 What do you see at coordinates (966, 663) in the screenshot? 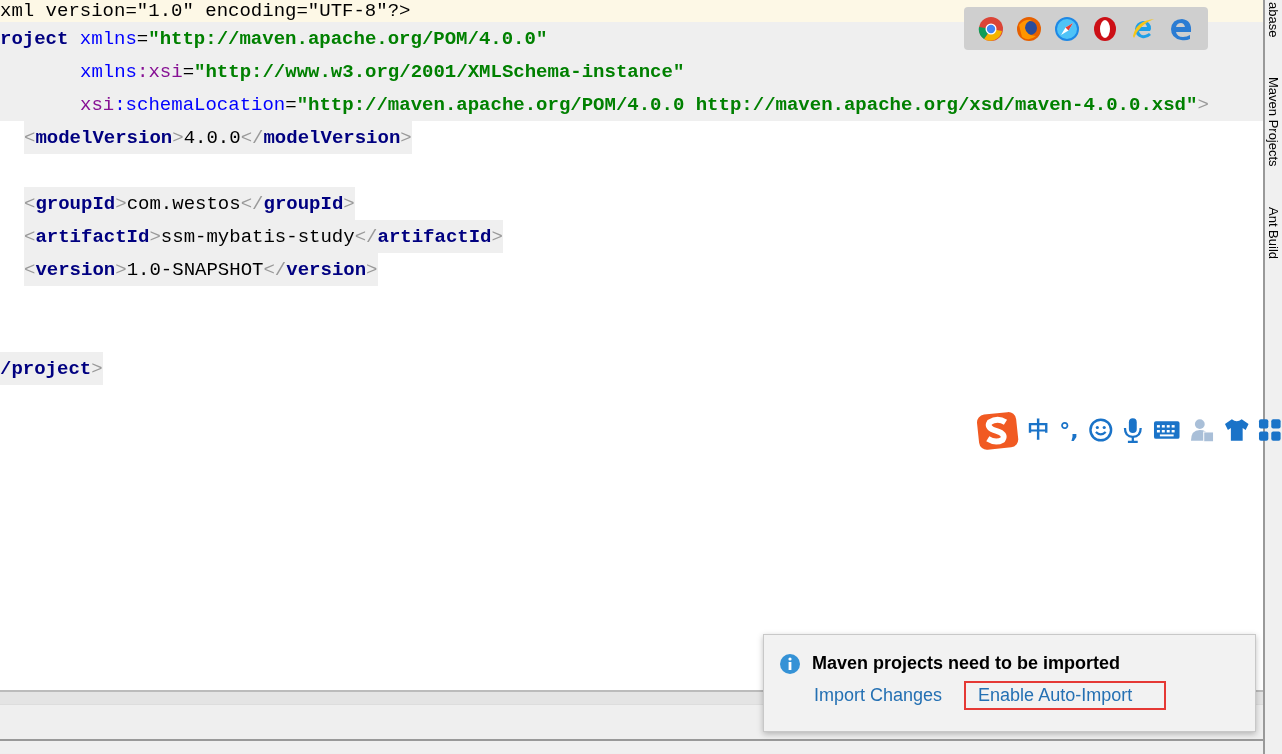
I see `notification-title: Maven projects need to be imported` at bounding box center [966, 663].